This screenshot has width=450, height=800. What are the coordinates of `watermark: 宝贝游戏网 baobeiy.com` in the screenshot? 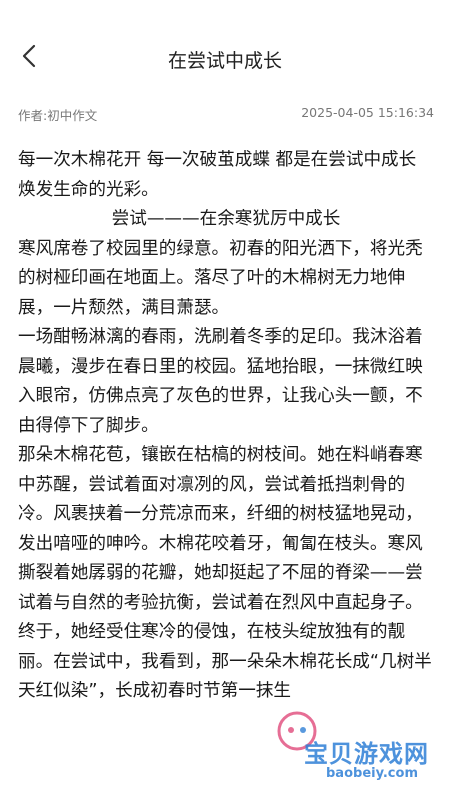 It's located at (351, 750).